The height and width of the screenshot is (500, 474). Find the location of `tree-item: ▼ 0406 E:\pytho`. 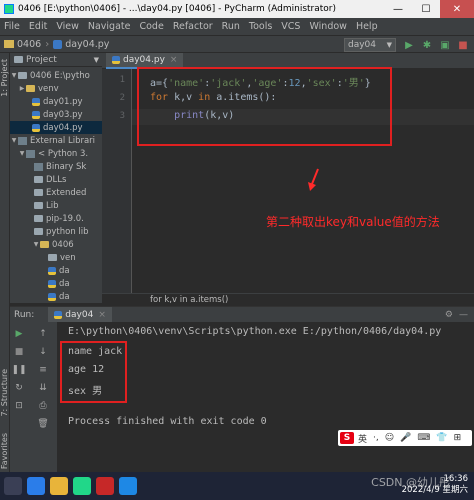

tree-item: ▼ 0406 E:\pytho is located at coordinates (50, 75).